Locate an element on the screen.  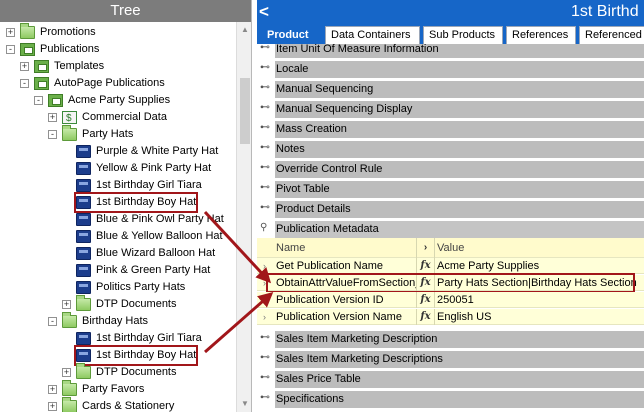
tree-item: - Acme Party Supplies is located at coordinates (118, 100).